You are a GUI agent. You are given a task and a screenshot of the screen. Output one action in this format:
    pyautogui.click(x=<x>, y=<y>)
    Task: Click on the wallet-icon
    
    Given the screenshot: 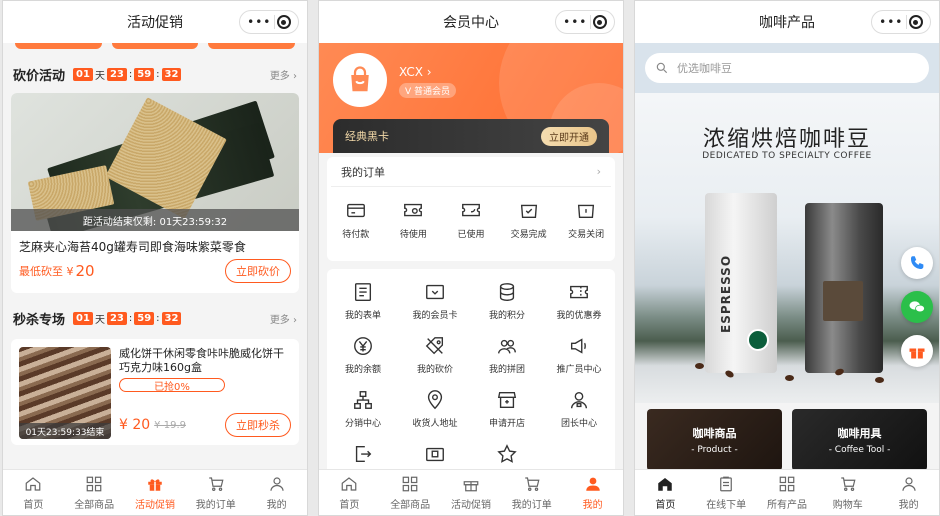 What is the action you would take?
    pyautogui.click(x=355, y=210)
    